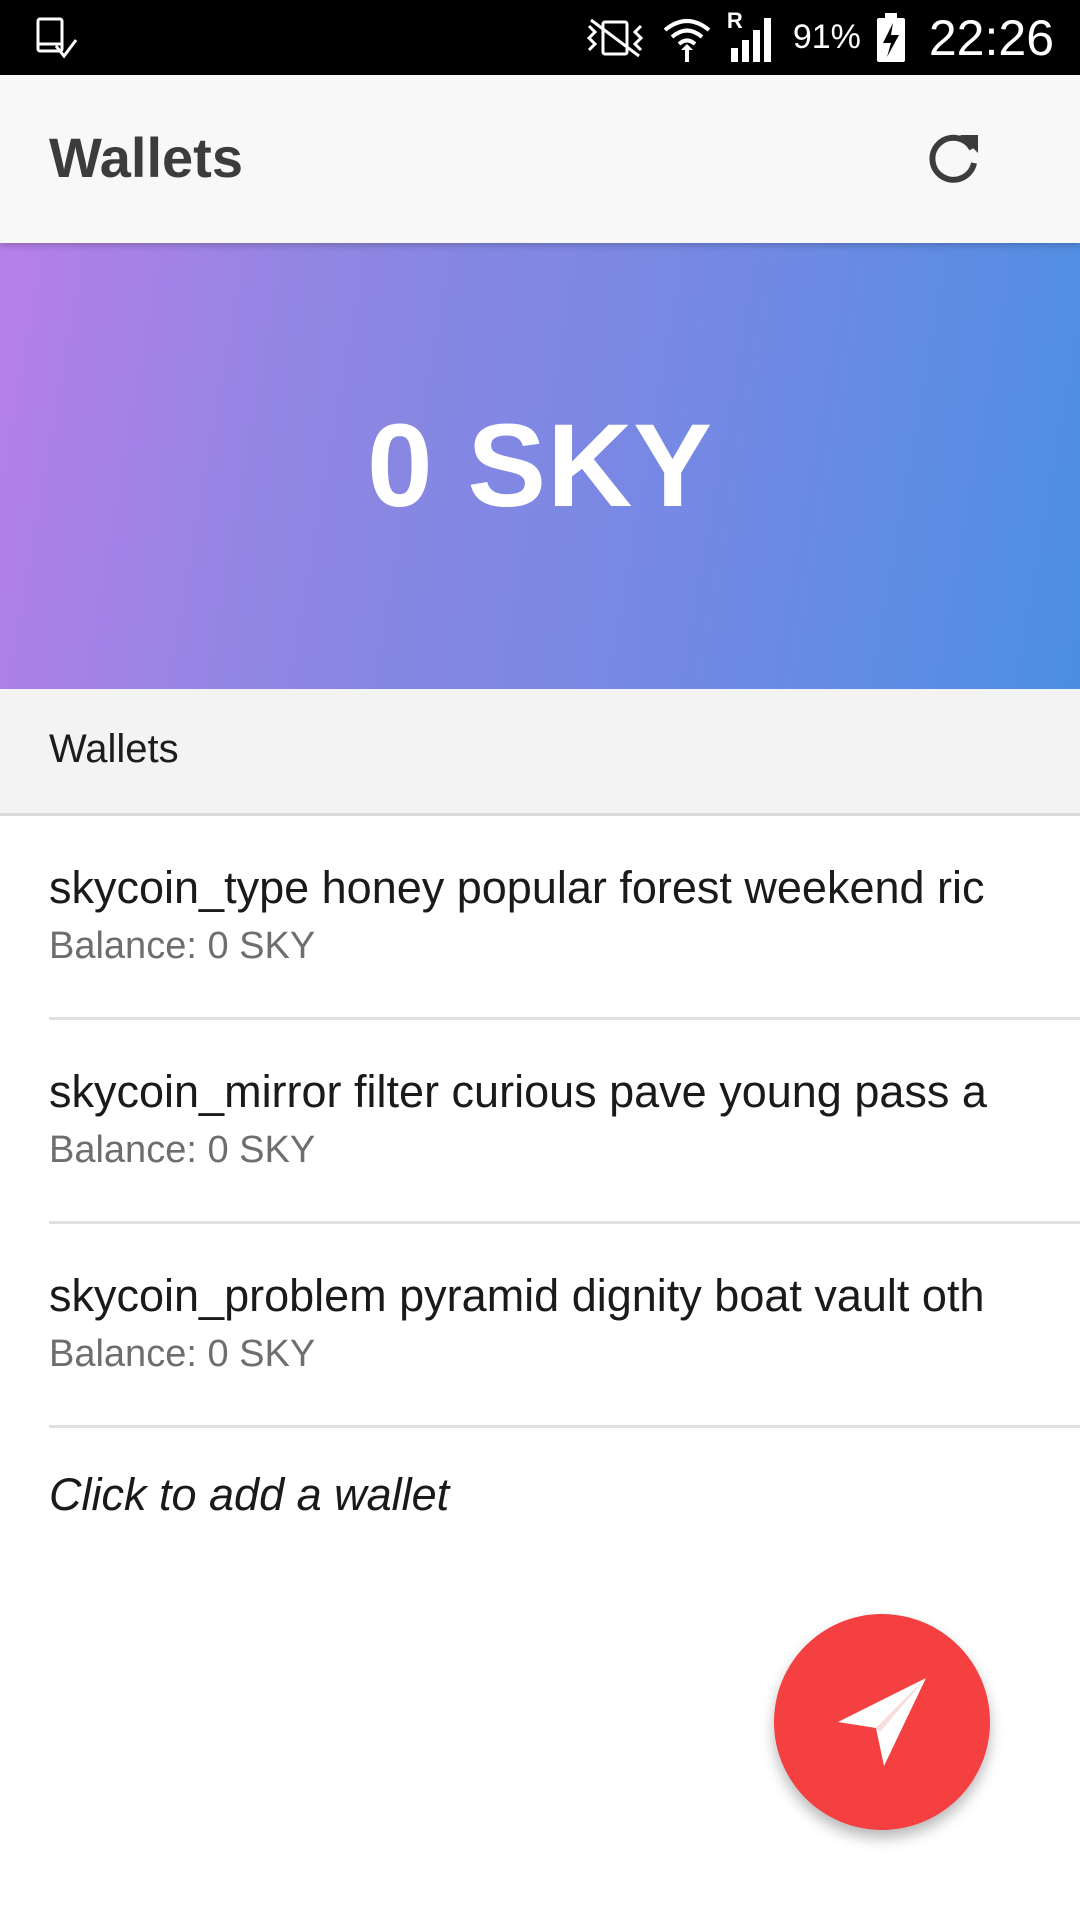 The image size is (1080, 1920). Describe the element at coordinates (249, 1495) in the screenshot. I see `add-wallet-link: Click to add a wallet` at that location.